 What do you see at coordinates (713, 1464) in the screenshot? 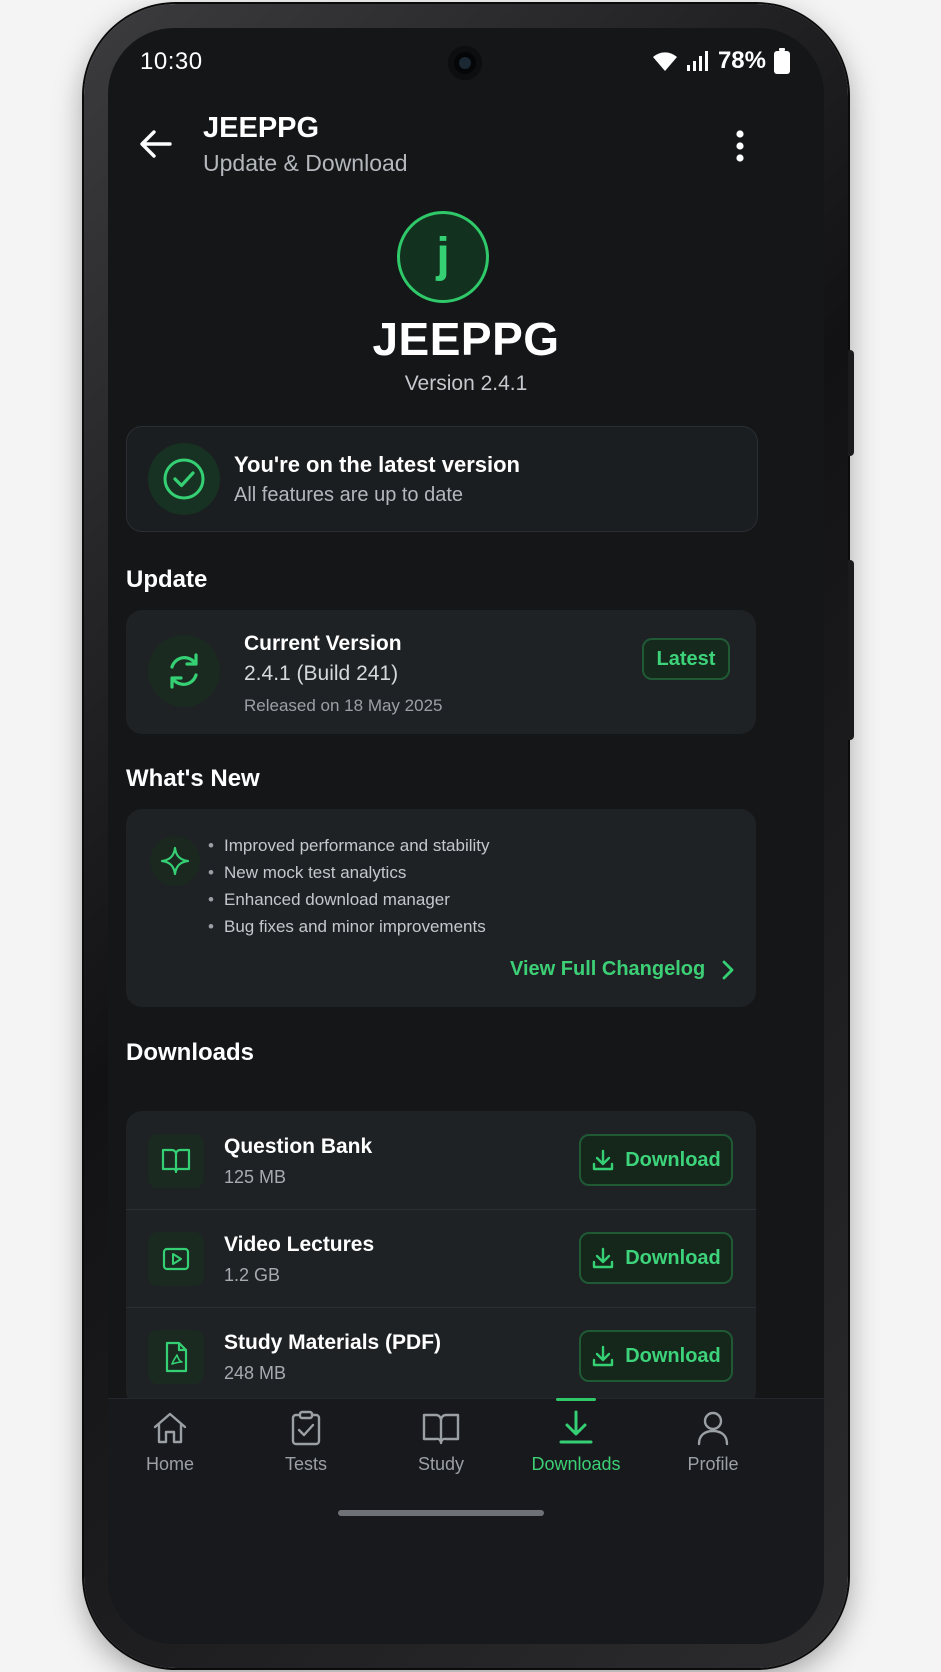
I see `nav-label: Profile` at bounding box center [713, 1464].